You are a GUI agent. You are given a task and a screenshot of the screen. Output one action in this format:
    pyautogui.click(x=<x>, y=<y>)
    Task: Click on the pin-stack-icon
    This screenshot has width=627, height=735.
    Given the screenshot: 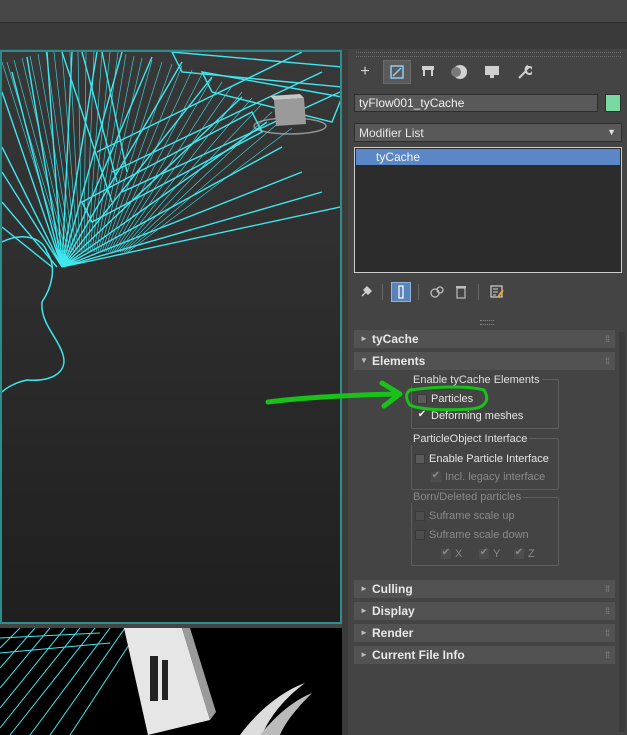 What is the action you would take?
    pyautogui.click(x=366, y=292)
    